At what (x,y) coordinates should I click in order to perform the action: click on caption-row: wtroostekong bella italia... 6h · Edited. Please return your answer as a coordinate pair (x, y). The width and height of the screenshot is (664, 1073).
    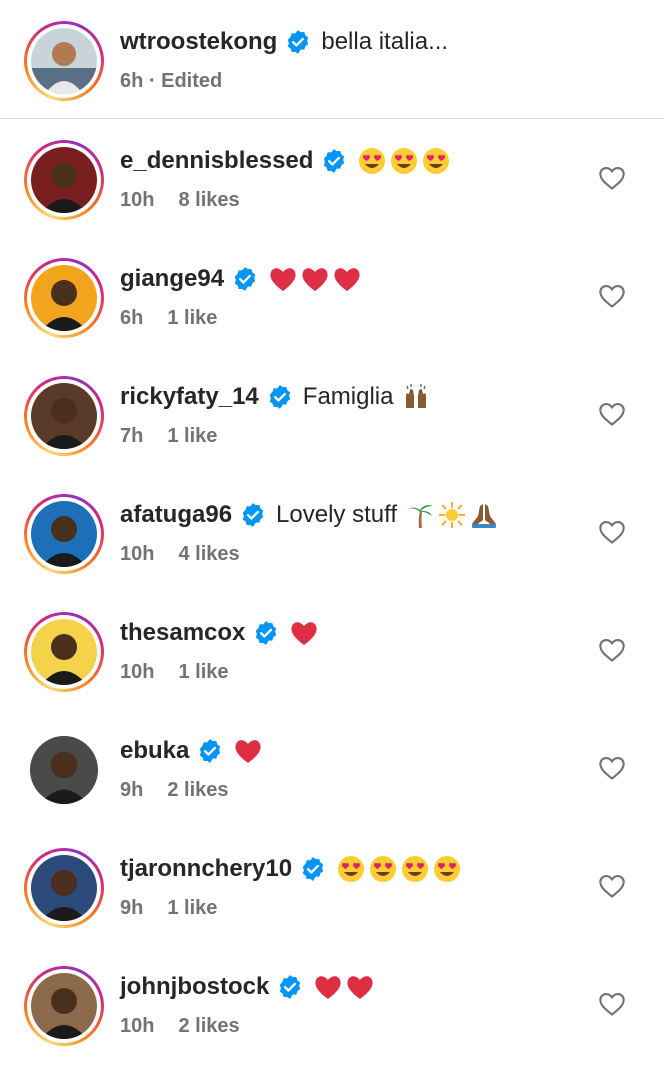
    Looking at the image, I should click on (332, 59).